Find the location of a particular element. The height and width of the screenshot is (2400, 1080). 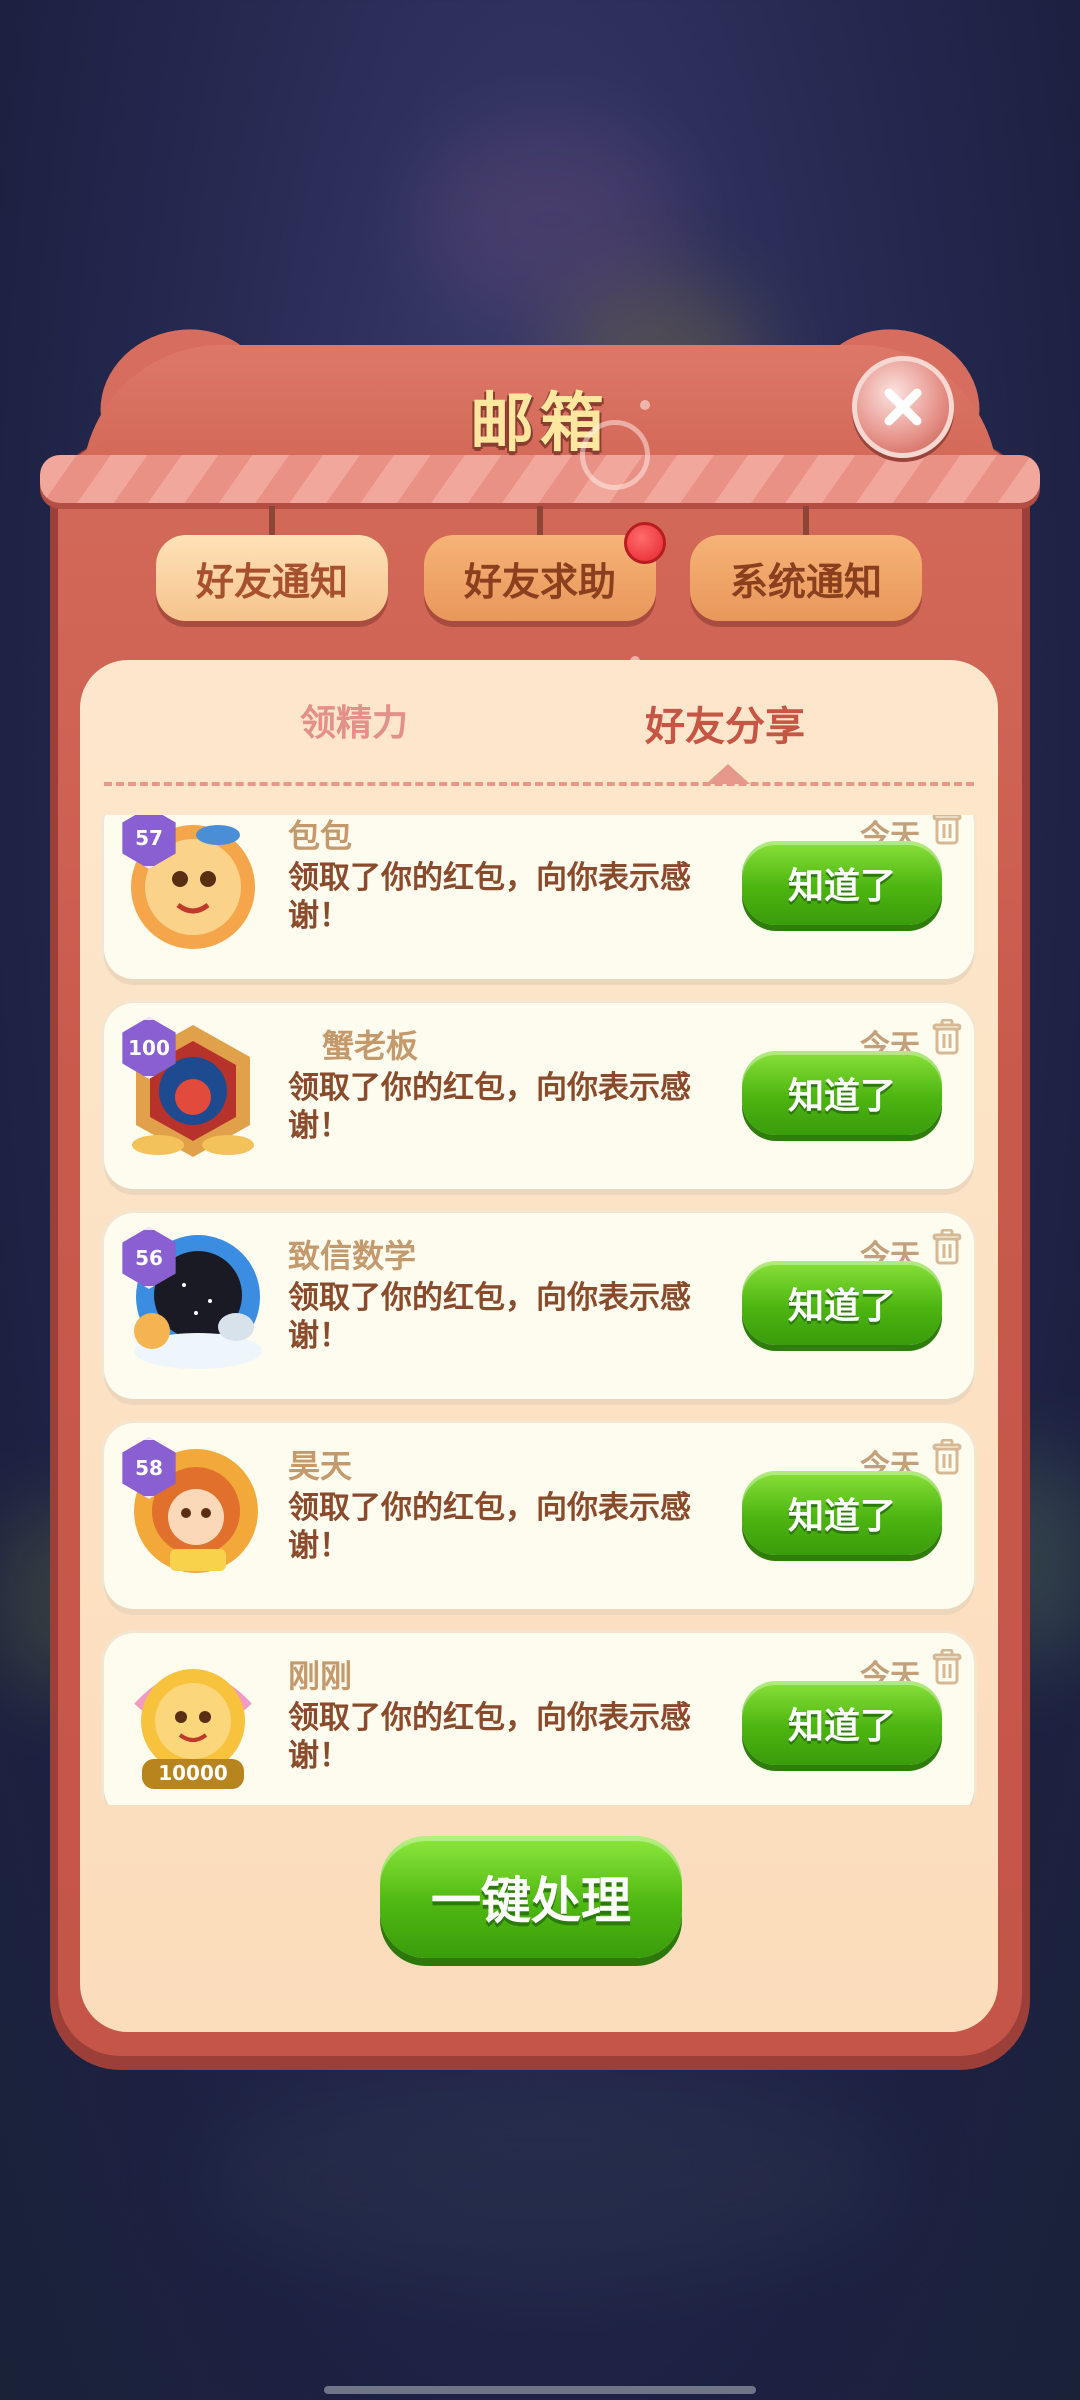

friend-name: 蟹老板 is located at coordinates (370, 1046).